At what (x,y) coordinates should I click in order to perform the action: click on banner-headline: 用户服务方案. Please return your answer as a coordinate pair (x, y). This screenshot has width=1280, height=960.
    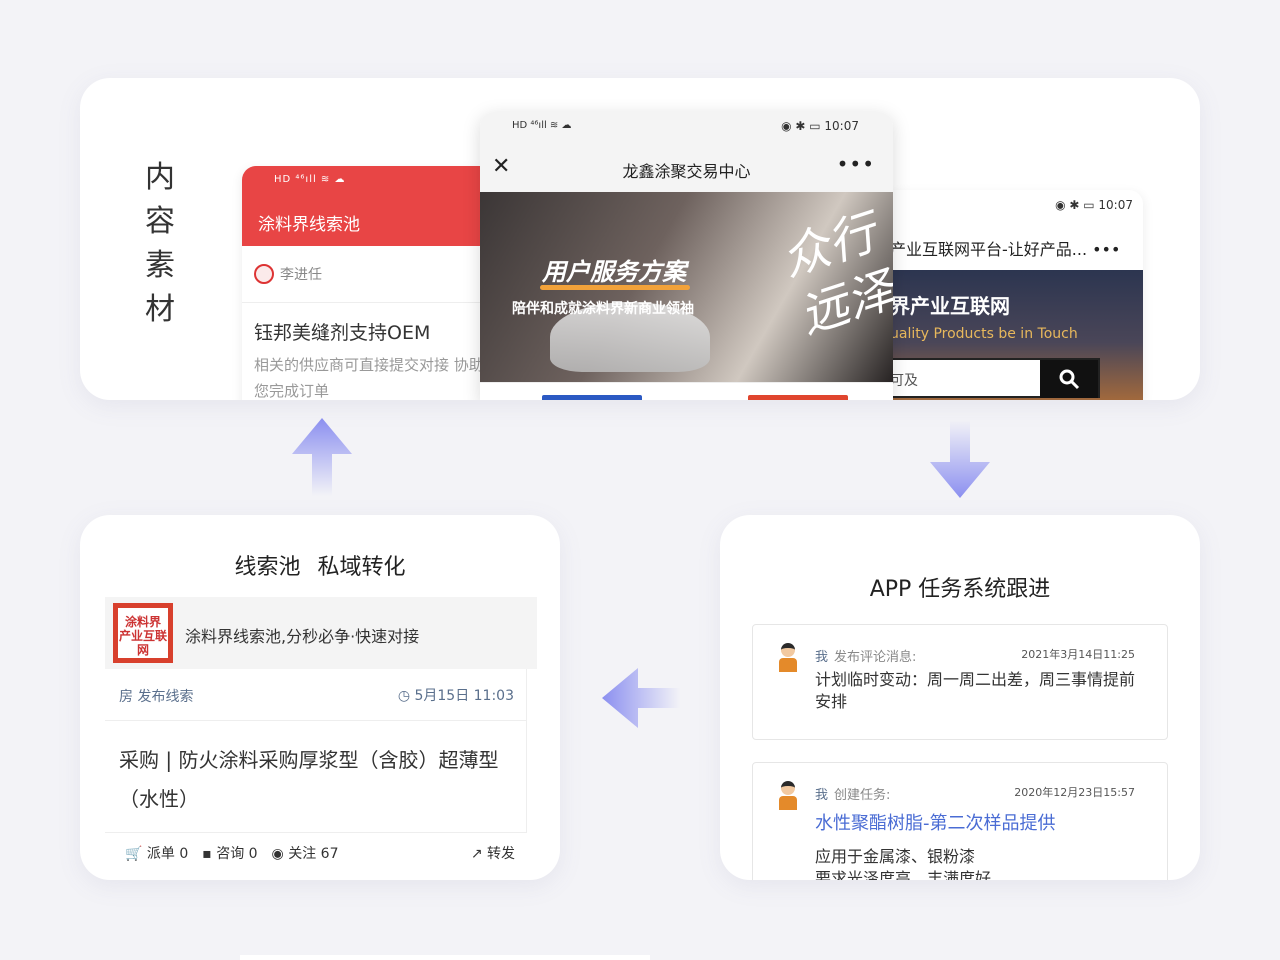
    Looking at the image, I should click on (614, 272).